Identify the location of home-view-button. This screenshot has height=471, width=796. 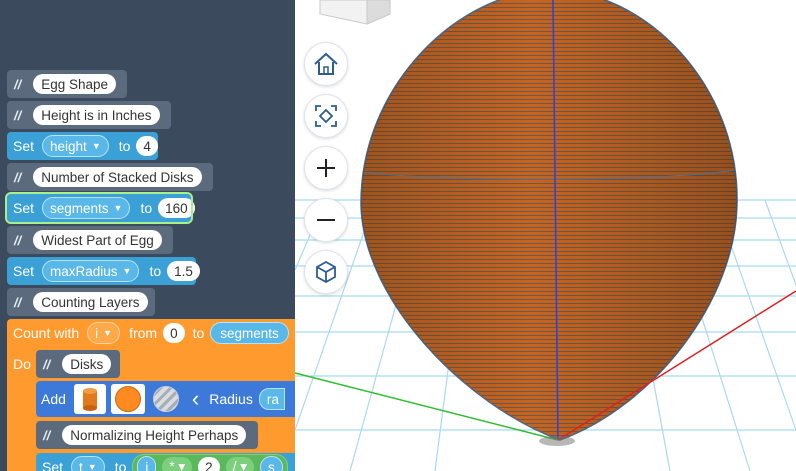
(326, 64).